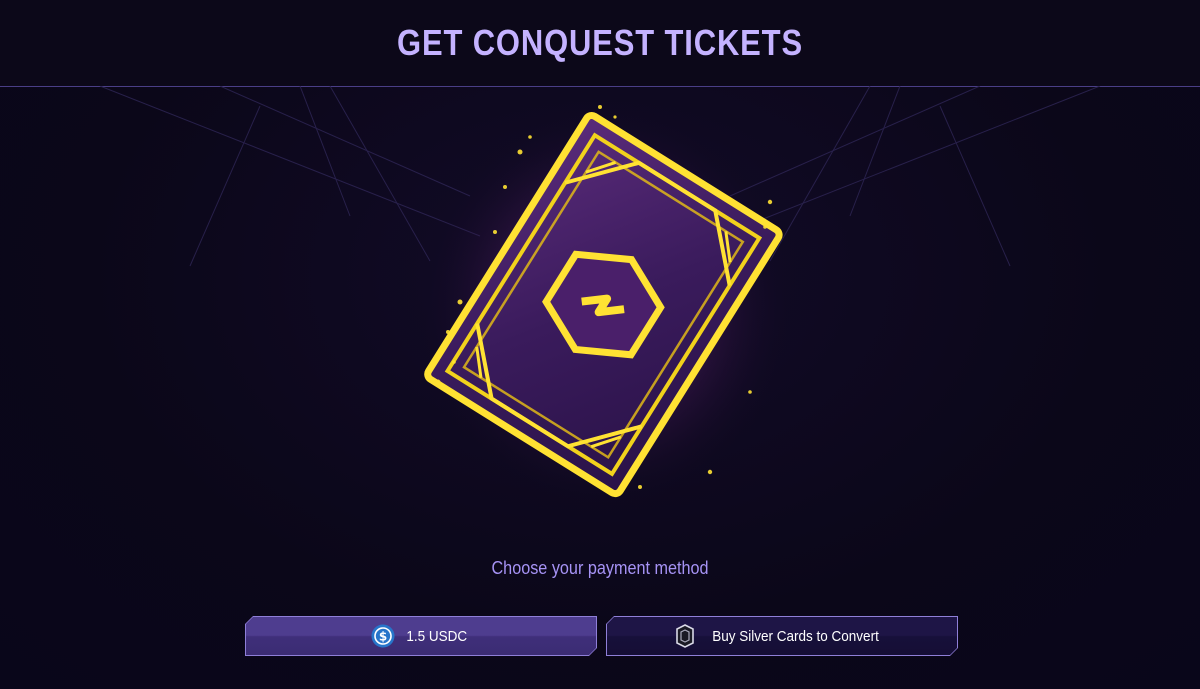 The image size is (1200, 689). I want to click on header-bar: GET CONQUEST TICKETS, so click(600, 43).